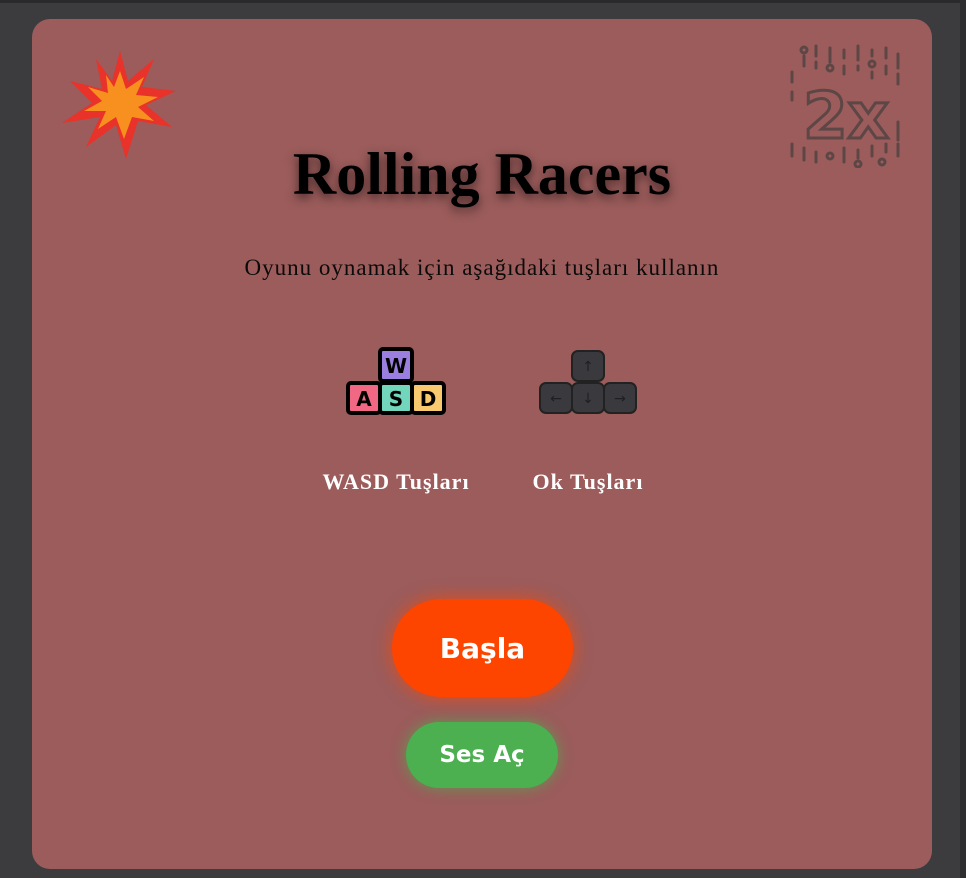 The width and height of the screenshot is (966, 878). Describe the element at coordinates (396, 366) in the screenshot. I see `key-w: W` at that location.